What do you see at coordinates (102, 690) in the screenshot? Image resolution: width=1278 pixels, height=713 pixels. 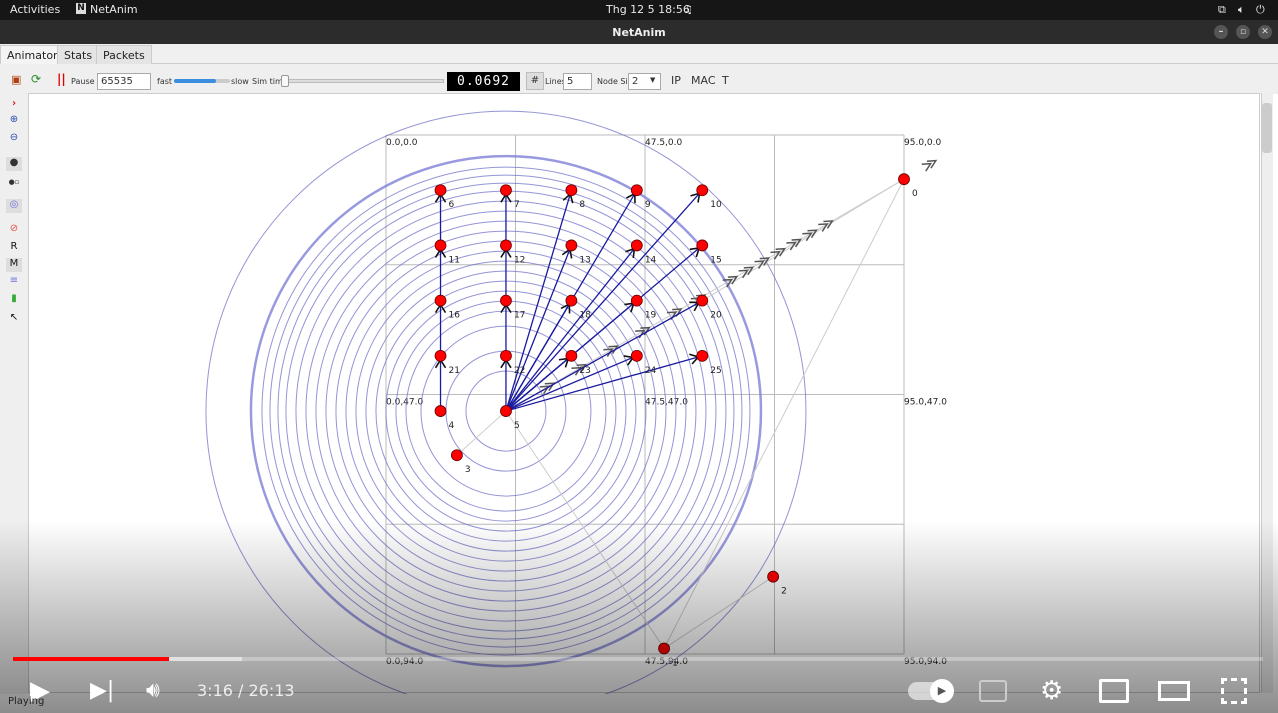 I see `next-button: ▶|` at bounding box center [102, 690].